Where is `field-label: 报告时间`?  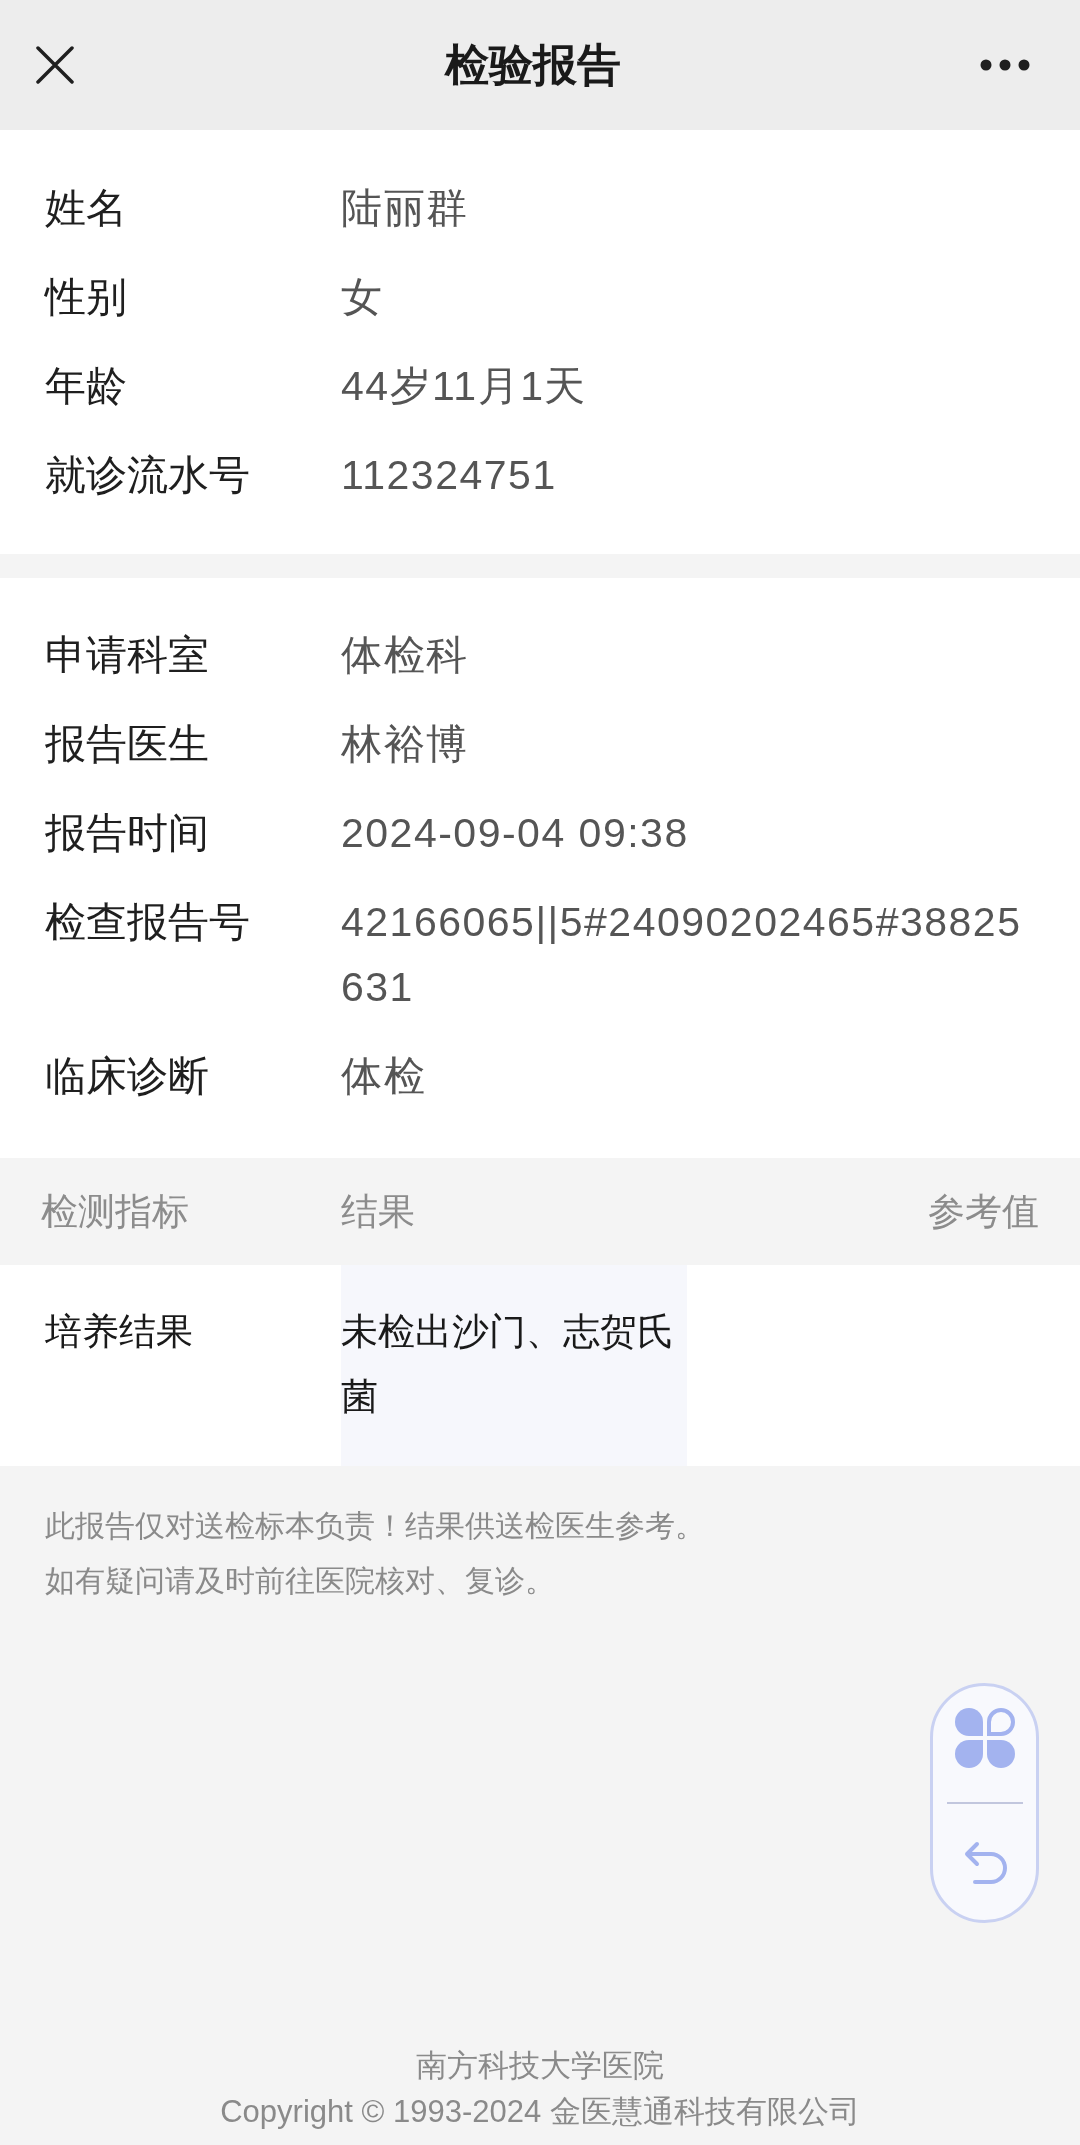
field-label: 报告时间 is located at coordinates (127, 833).